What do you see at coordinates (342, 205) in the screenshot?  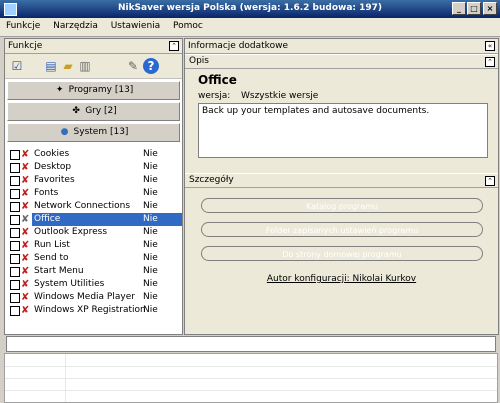 I see `program-folder-button: Katalog programu` at bounding box center [342, 205].